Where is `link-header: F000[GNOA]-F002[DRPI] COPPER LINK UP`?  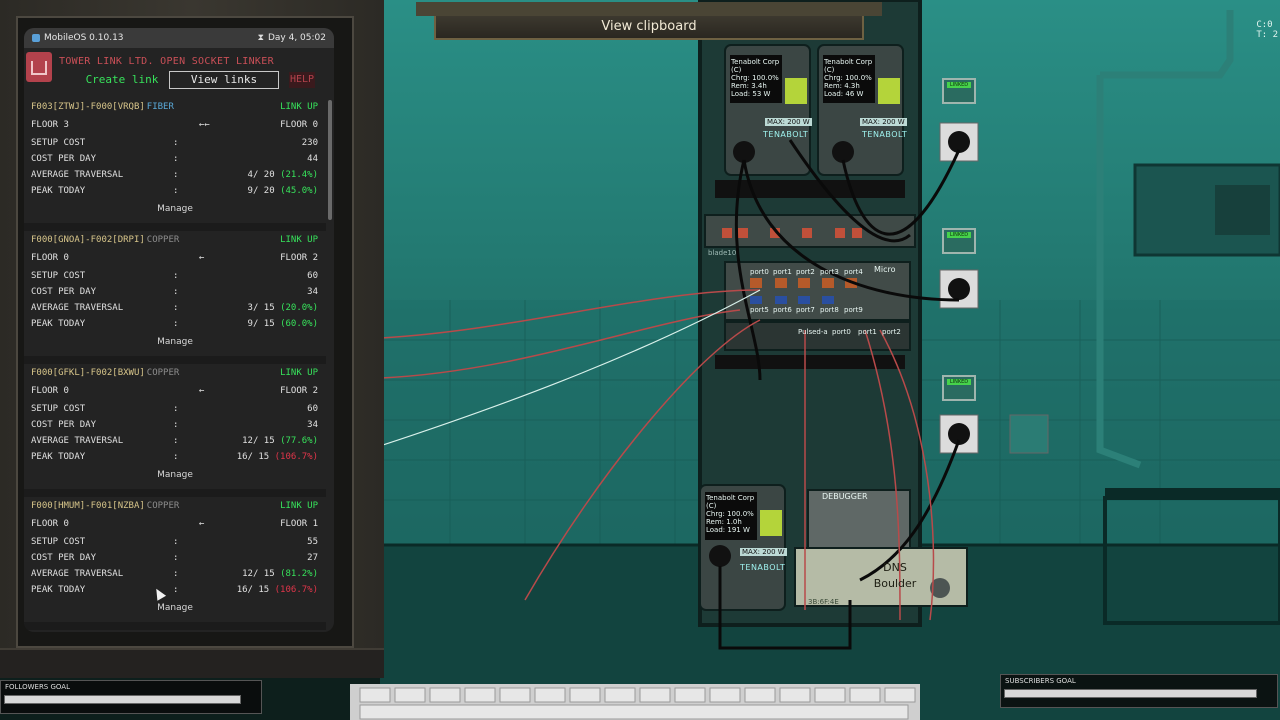 link-header: F000[GNOA]-F002[DRPI] COPPER LINK UP is located at coordinates (174, 240).